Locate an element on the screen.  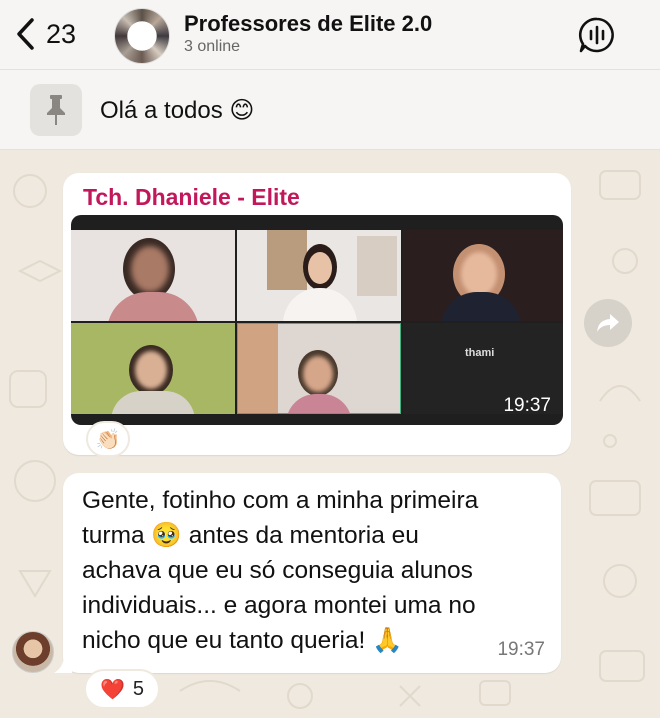
online-count: 3 online is located at coordinates (212, 46).